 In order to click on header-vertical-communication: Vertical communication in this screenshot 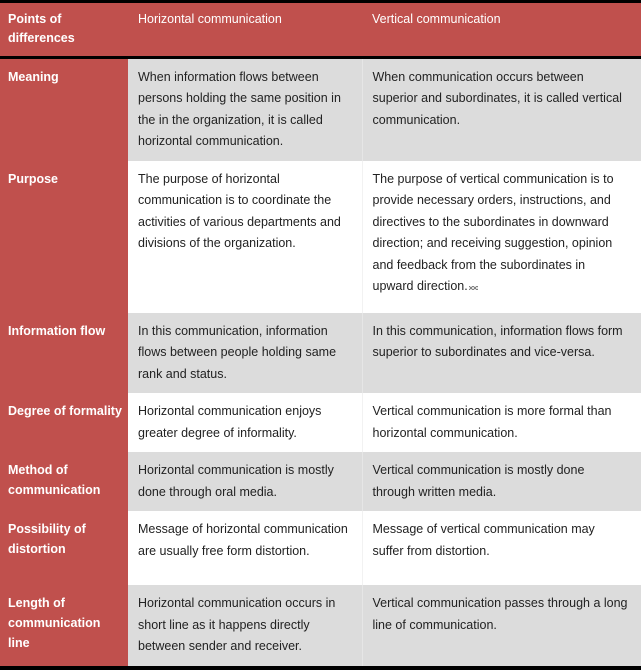, I will do `click(501, 29)`.